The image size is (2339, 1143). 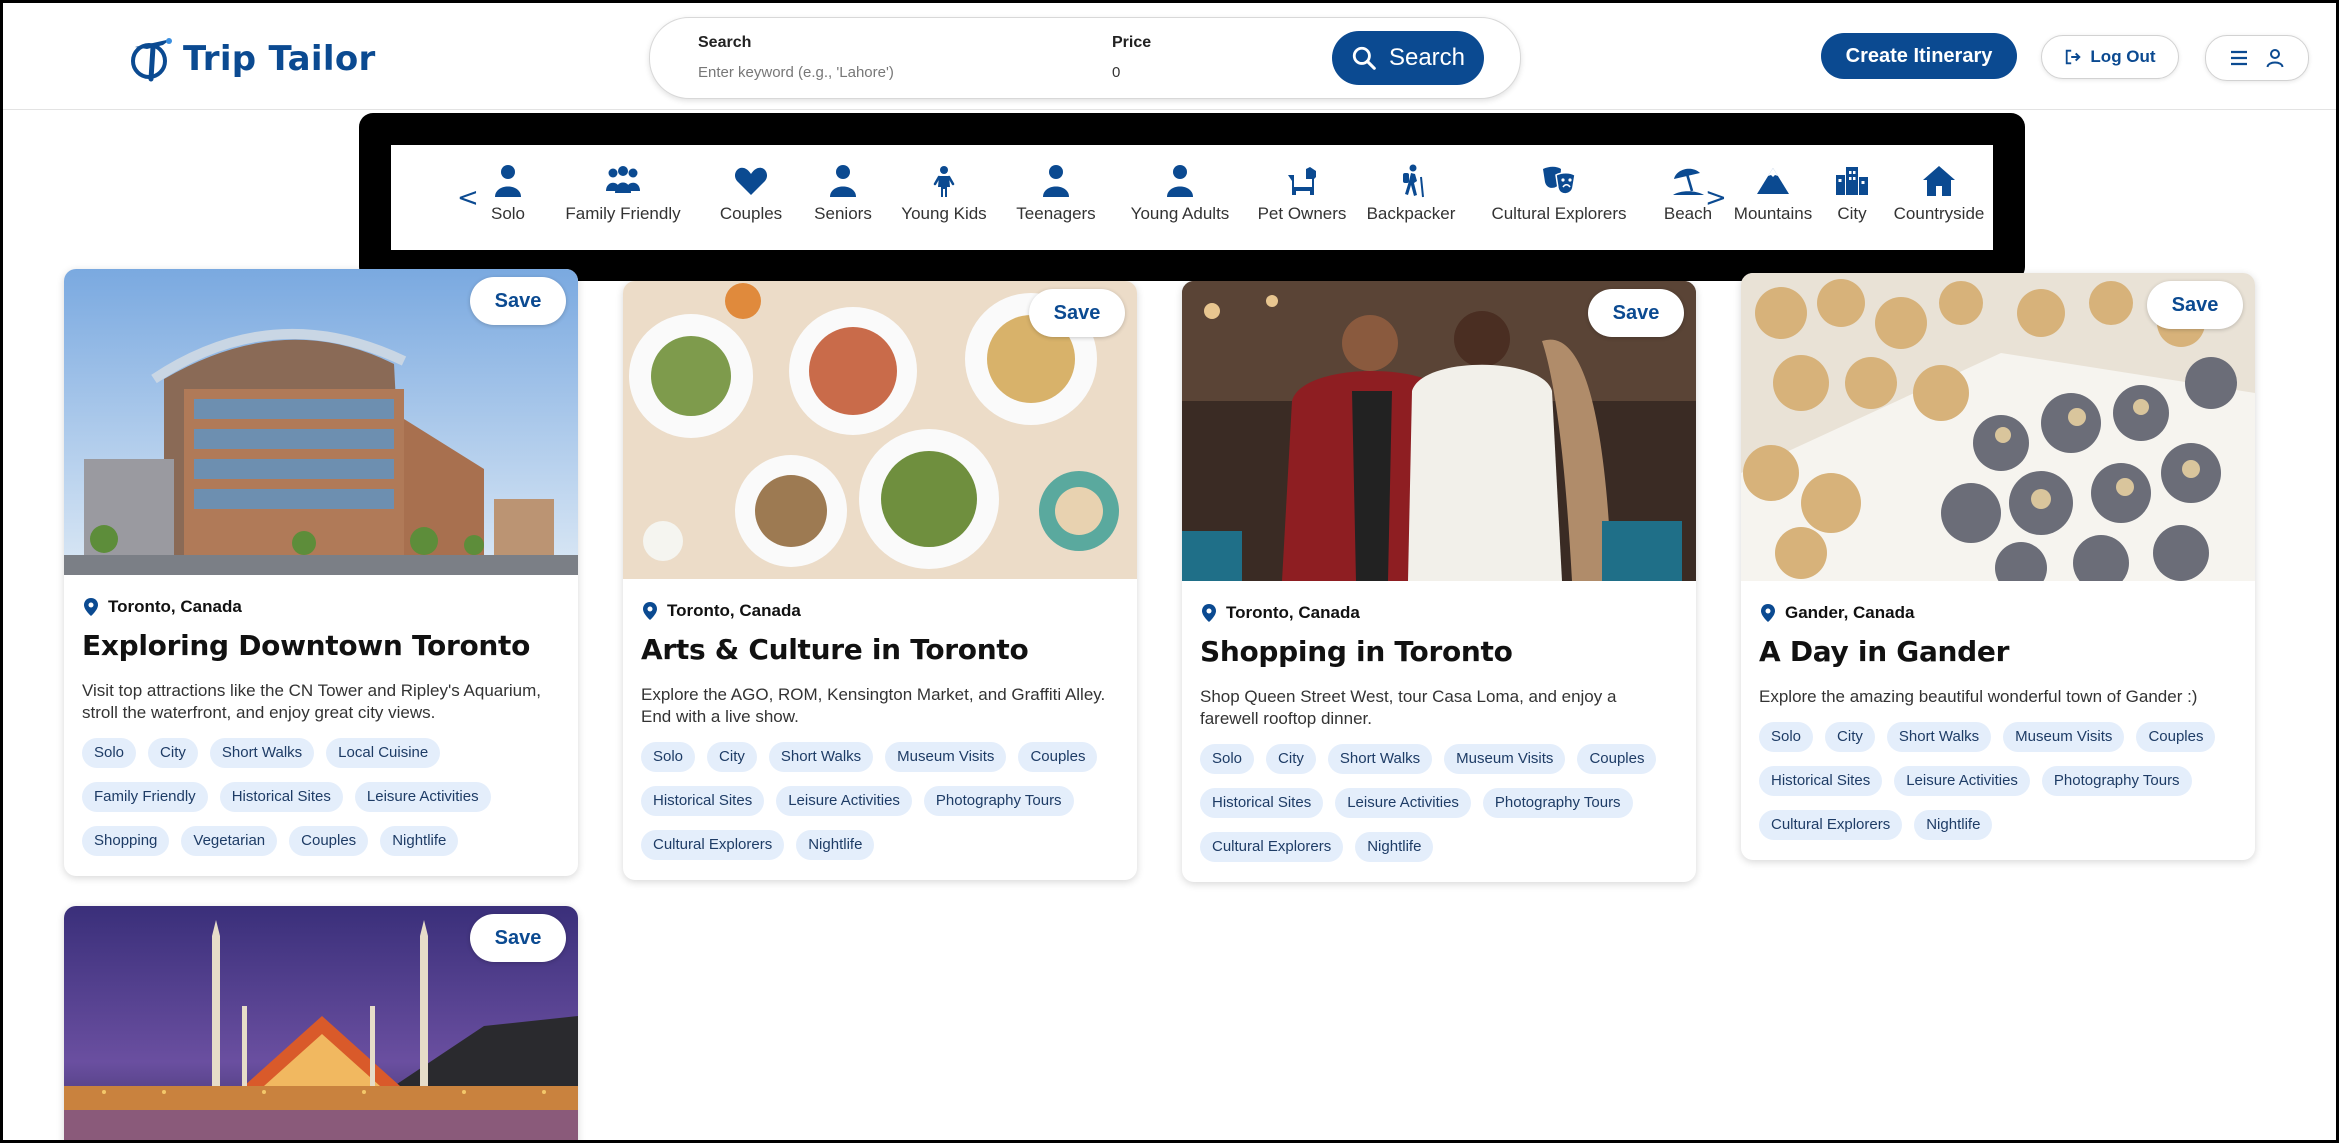 What do you see at coordinates (1408, 58) in the screenshot?
I see `search-button: Search` at bounding box center [1408, 58].